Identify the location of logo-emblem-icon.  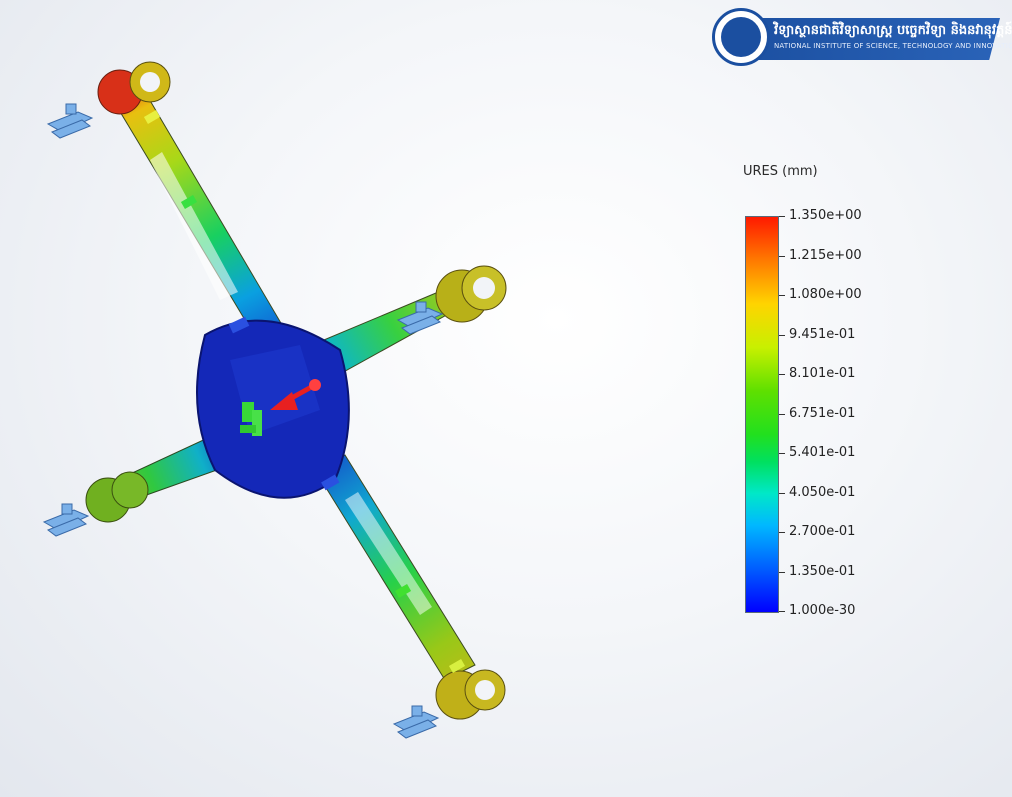
(741, 37).